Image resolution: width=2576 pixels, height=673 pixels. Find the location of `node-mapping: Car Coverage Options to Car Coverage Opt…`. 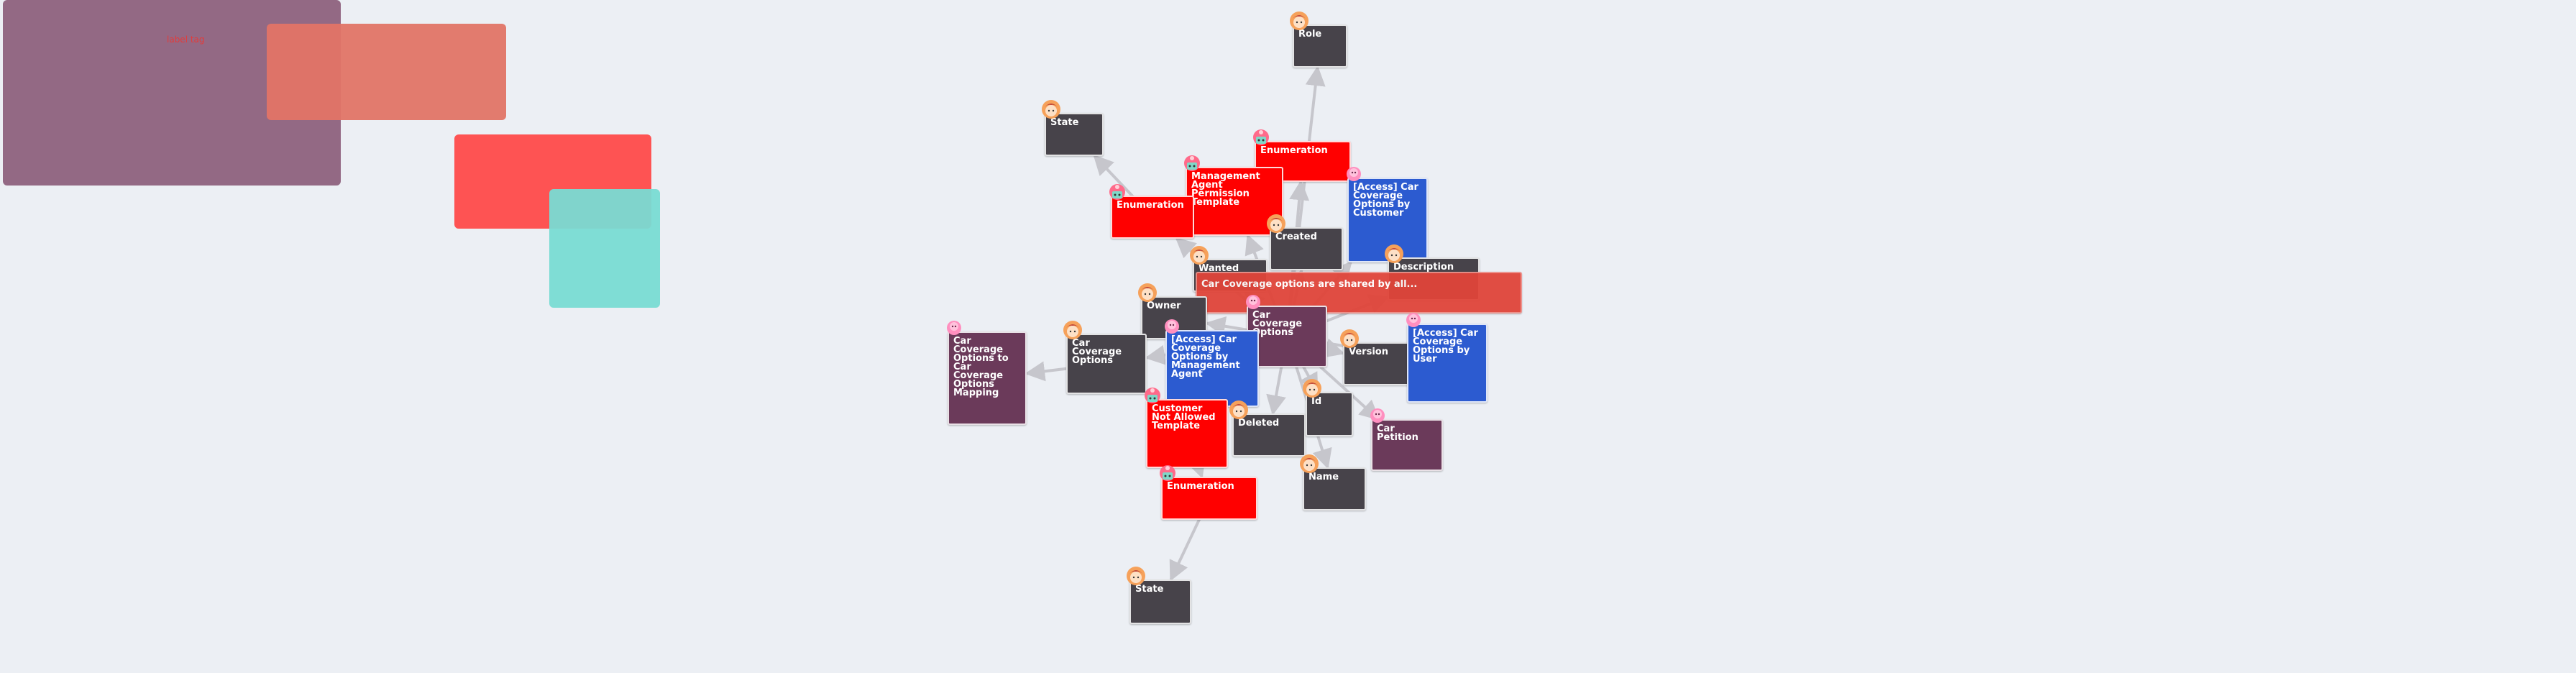

node-mapping: Car Coverage Options to Car Coverage Opt… is located at coordinates (987, 373).